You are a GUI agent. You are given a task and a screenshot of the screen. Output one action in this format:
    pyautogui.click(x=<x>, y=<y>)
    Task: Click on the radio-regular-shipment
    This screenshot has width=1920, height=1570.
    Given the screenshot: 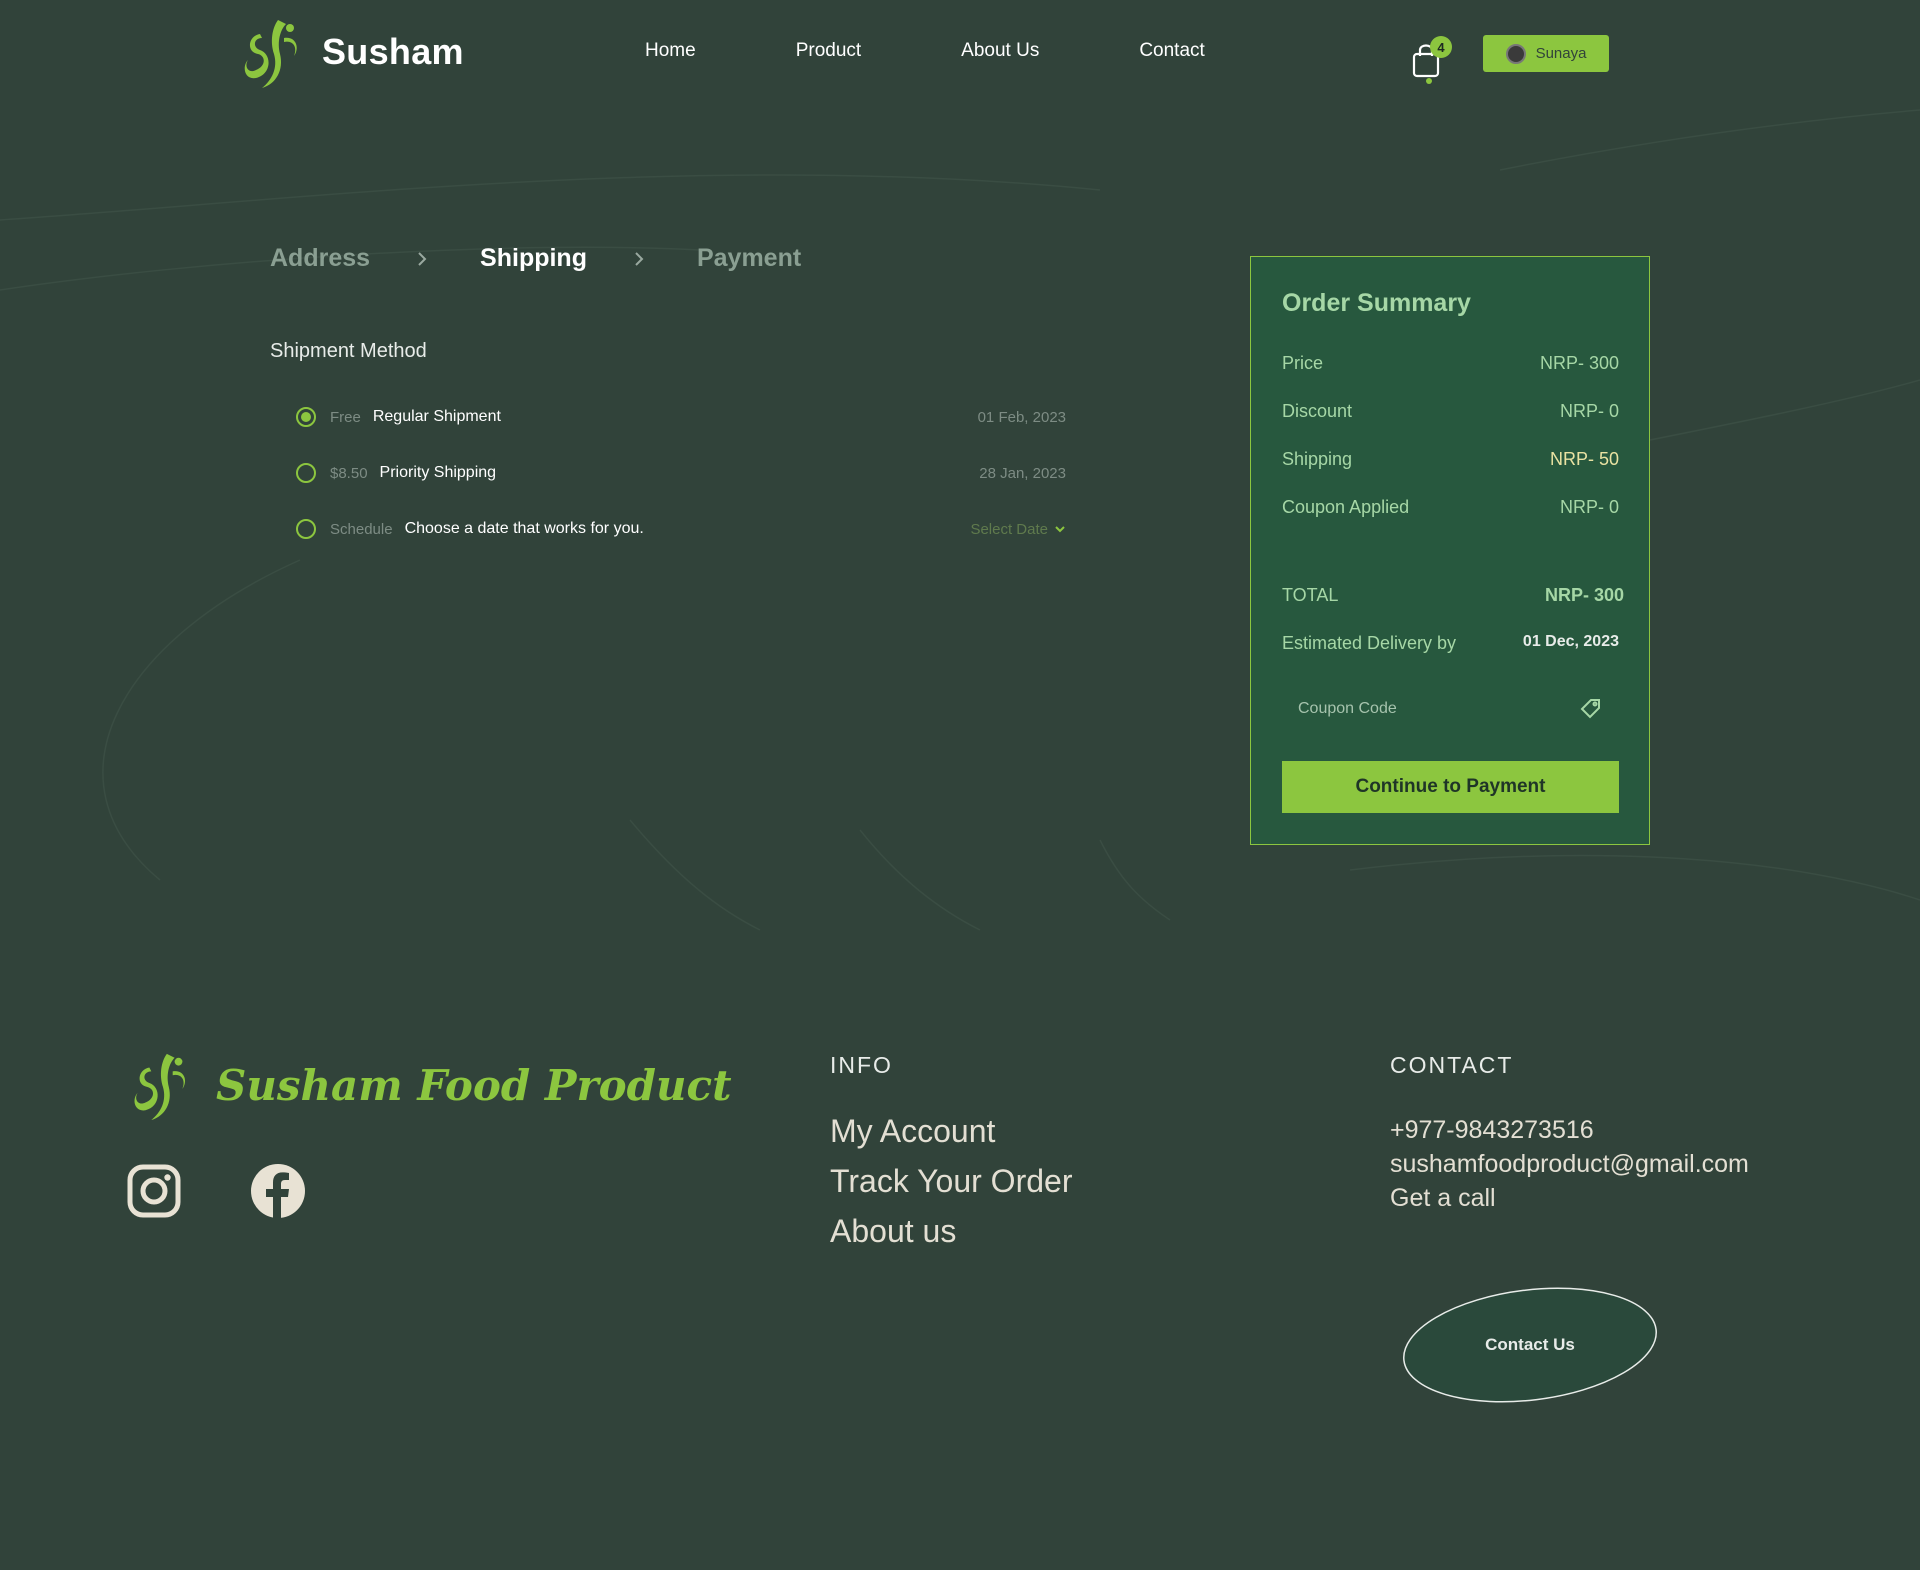 What is the action you would take?
    pyautogui.click(x=306, y=417)
    